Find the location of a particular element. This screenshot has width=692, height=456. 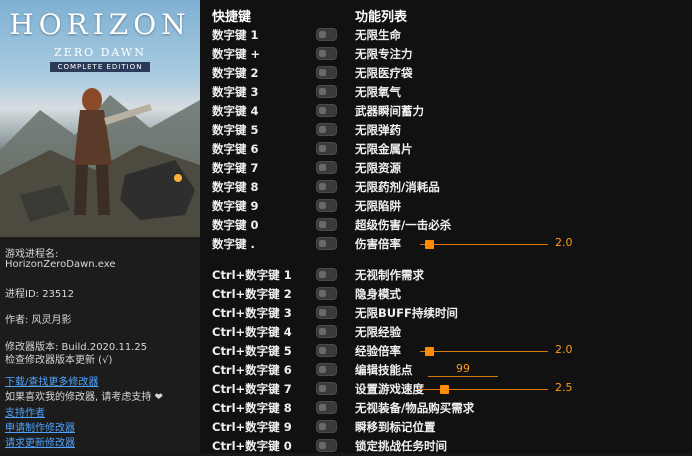

cheat-row: 数字键 + 无限专注力 is located at coordinates (446, 54).